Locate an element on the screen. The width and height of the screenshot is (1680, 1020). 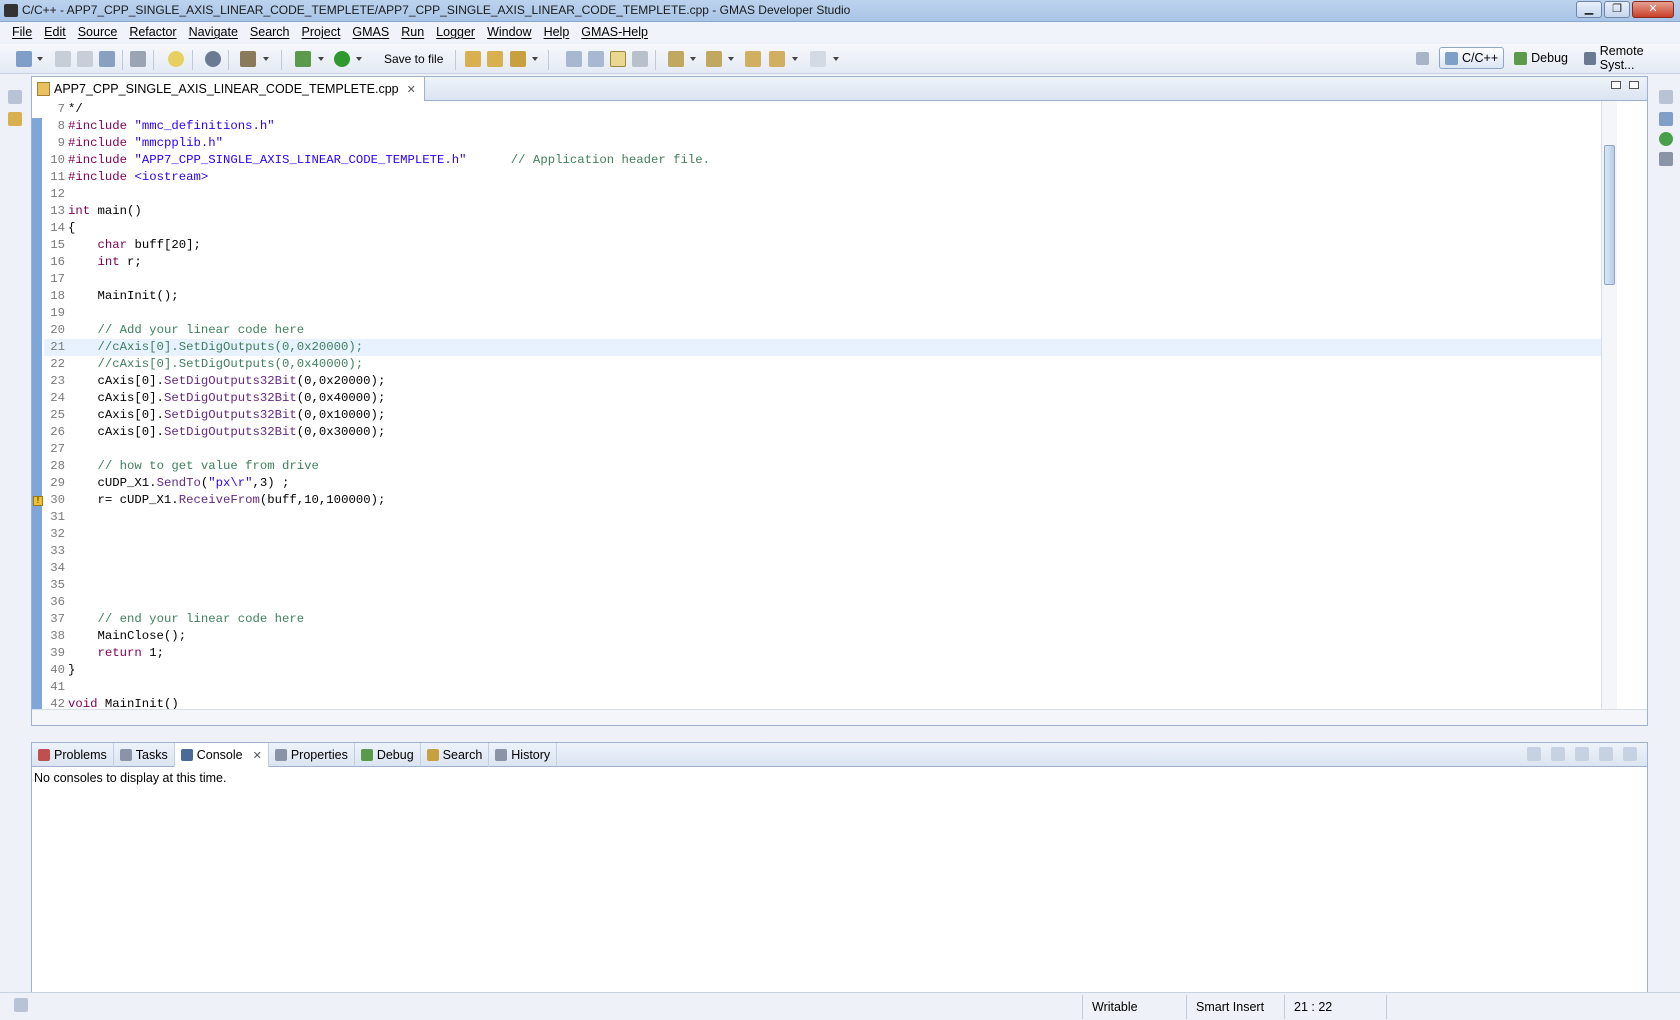
code-line: 37 // end your linear code here is located at coordinates (829, 619).